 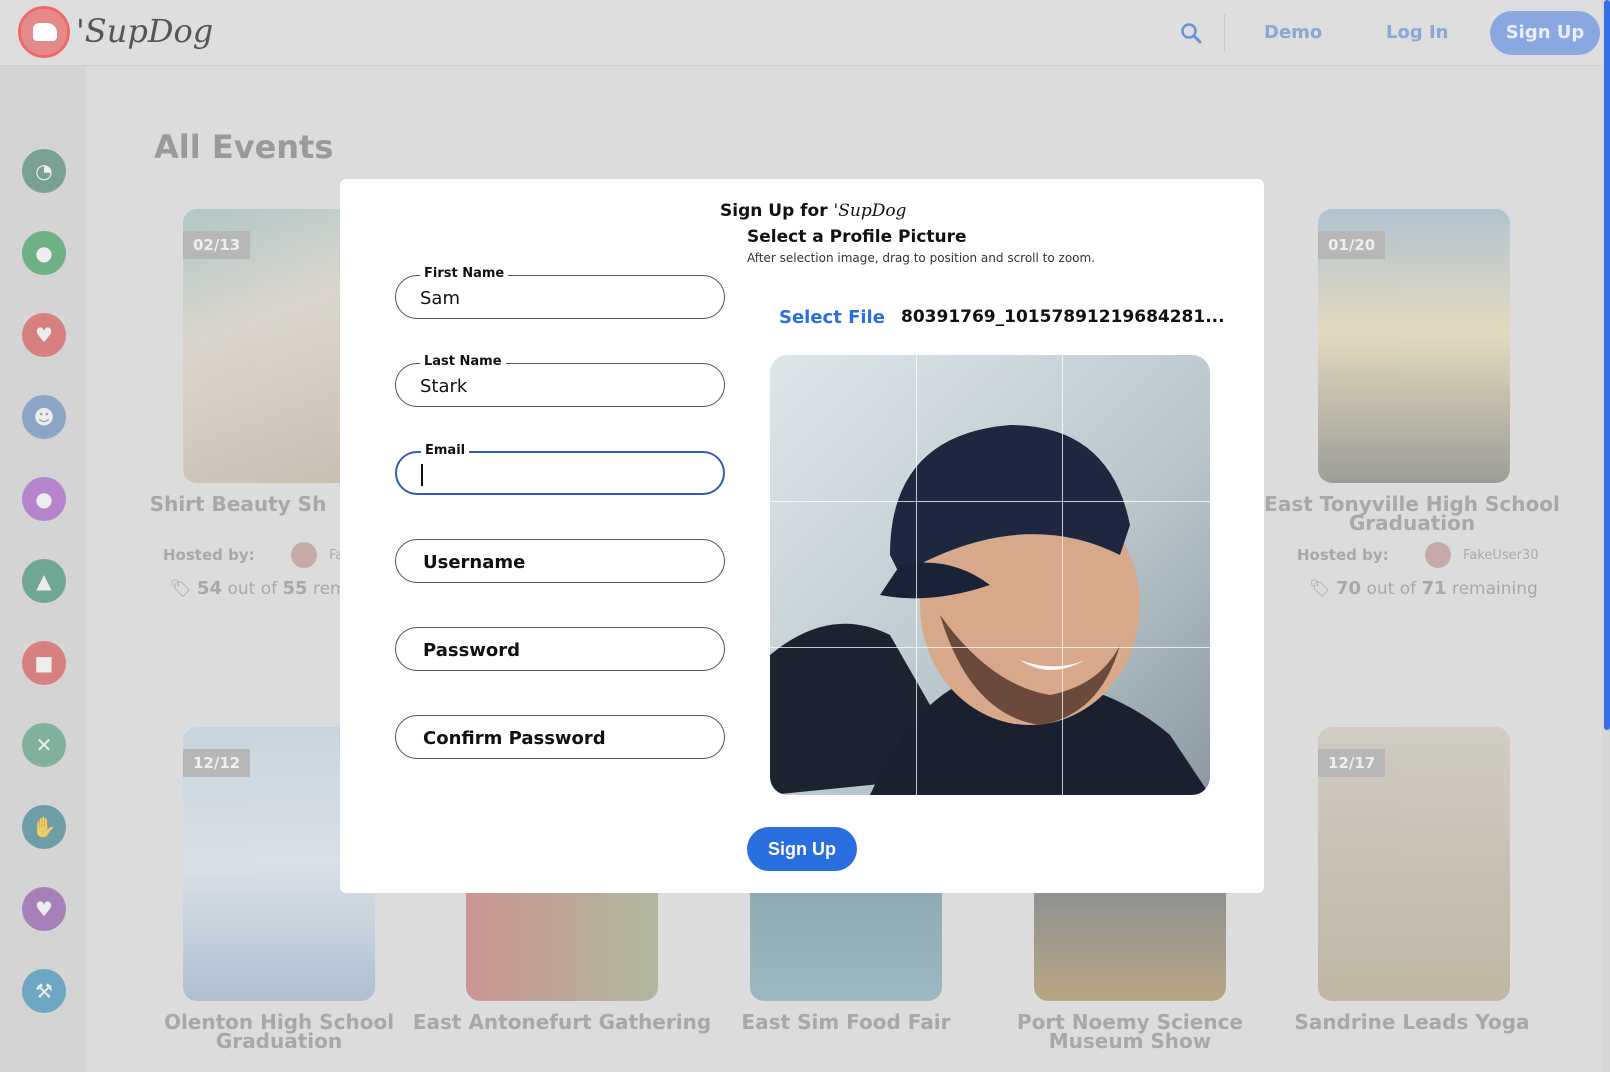 What do you see at coordinates (463, 361) in the screenshot?
I see `last-name-label: Last Name` at bounding box center [463, 361].